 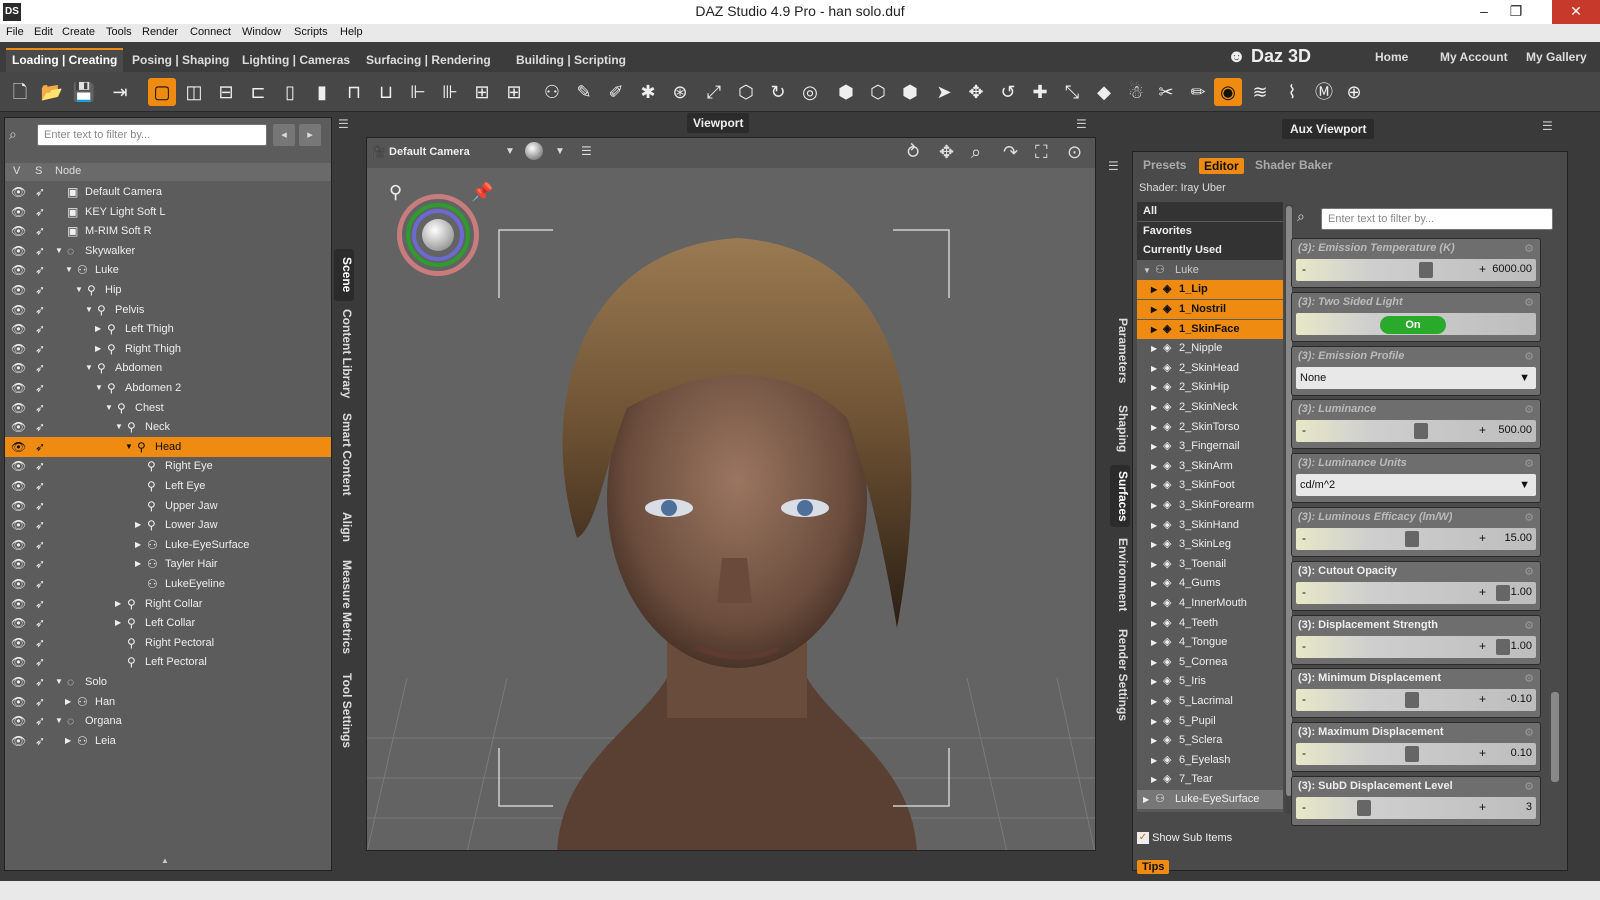 What do you see at coordinates (168, 682) in the screenshot?
I see `table-row: 👁 ➶ ▼ ◌ Solo` at bounding box center [168, 682].